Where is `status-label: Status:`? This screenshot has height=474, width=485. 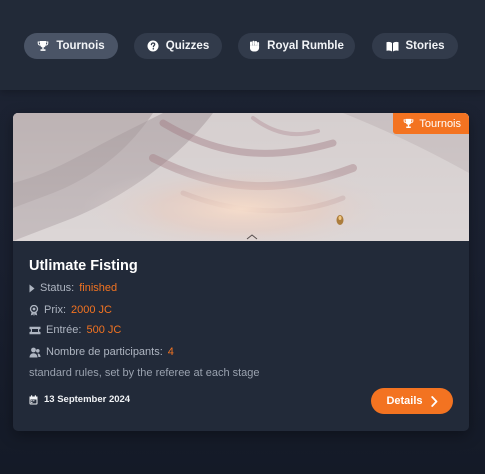 status-label: Status: is located at coordinates (57, 288).